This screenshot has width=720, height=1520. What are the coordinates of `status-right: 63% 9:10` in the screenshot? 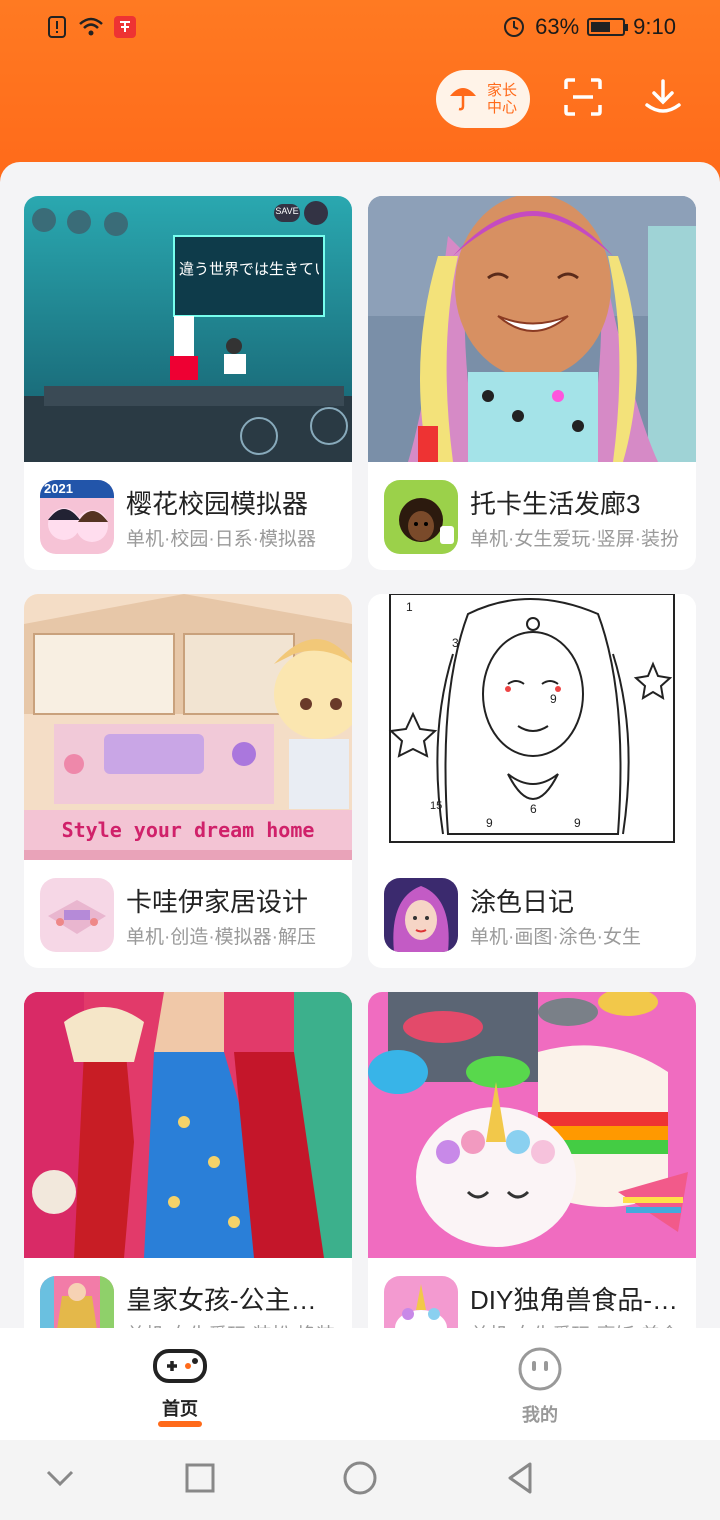 It's located at (588, 27).